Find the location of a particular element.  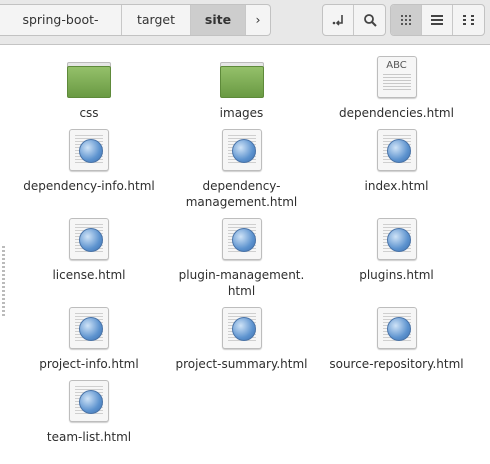

file-item: project-summary.html is located at coordinates (241, 338).